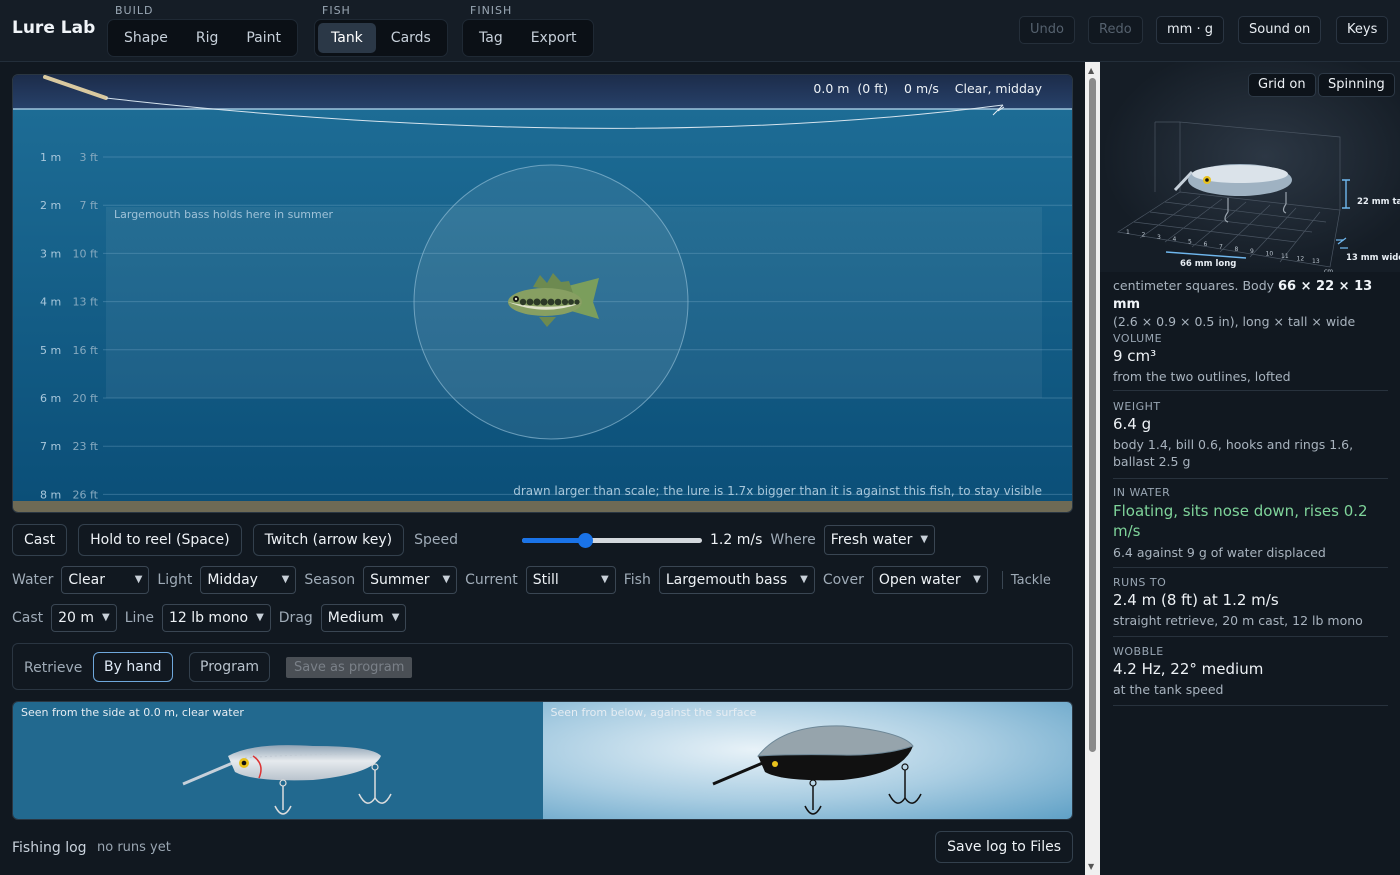 The width and height of the screenshot is (1400, 875). I want to click on side-lure-icon, so click(287, 780).